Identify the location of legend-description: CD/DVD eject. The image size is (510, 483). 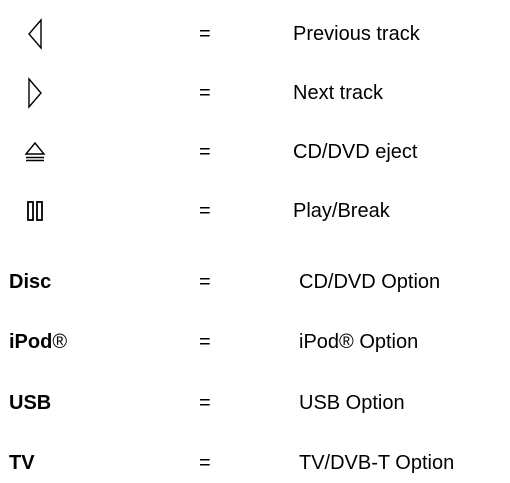
(355, 152).